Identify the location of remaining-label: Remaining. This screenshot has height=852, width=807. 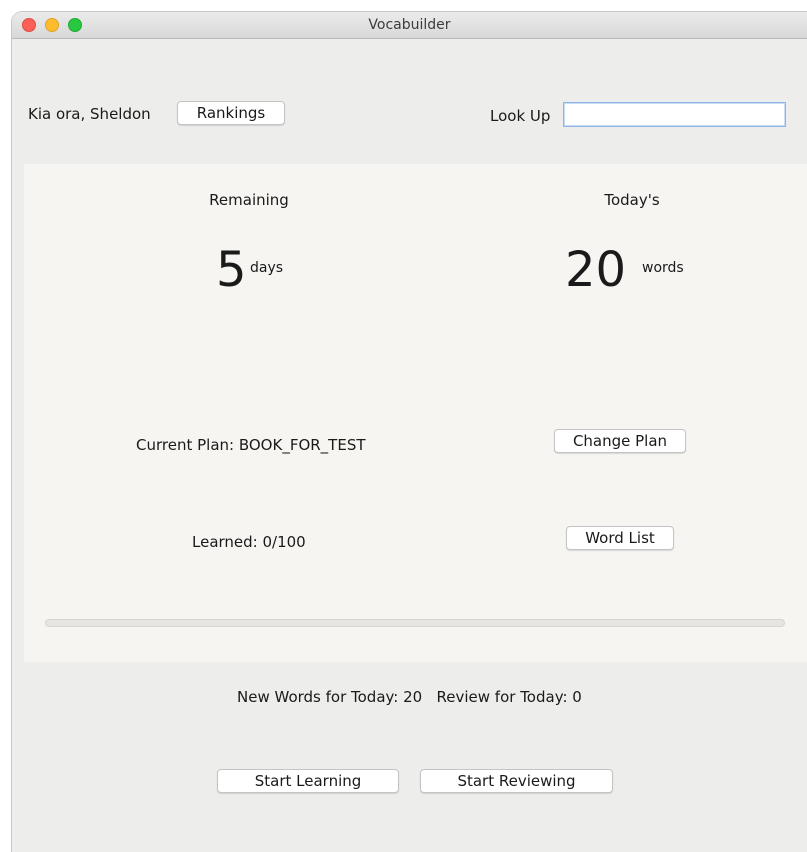
(249, 200).